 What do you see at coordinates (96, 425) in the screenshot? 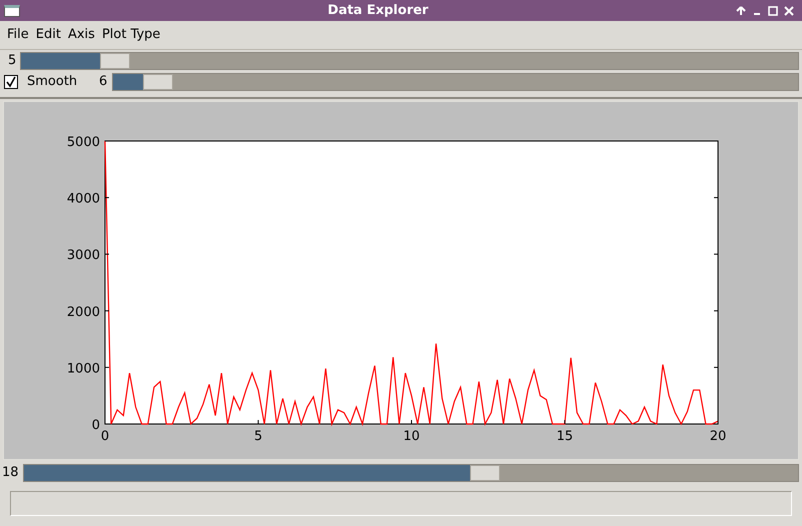
I see `y-tick-label: 0` at bounding box center [96, 425].